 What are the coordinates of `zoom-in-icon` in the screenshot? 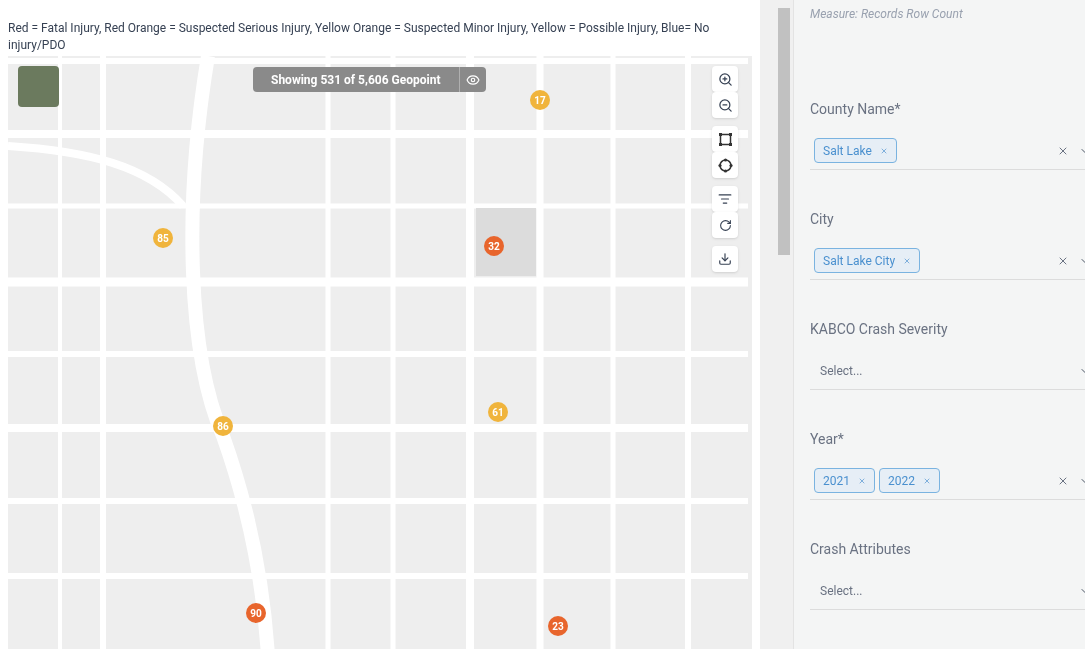 It's located at (725, 79).